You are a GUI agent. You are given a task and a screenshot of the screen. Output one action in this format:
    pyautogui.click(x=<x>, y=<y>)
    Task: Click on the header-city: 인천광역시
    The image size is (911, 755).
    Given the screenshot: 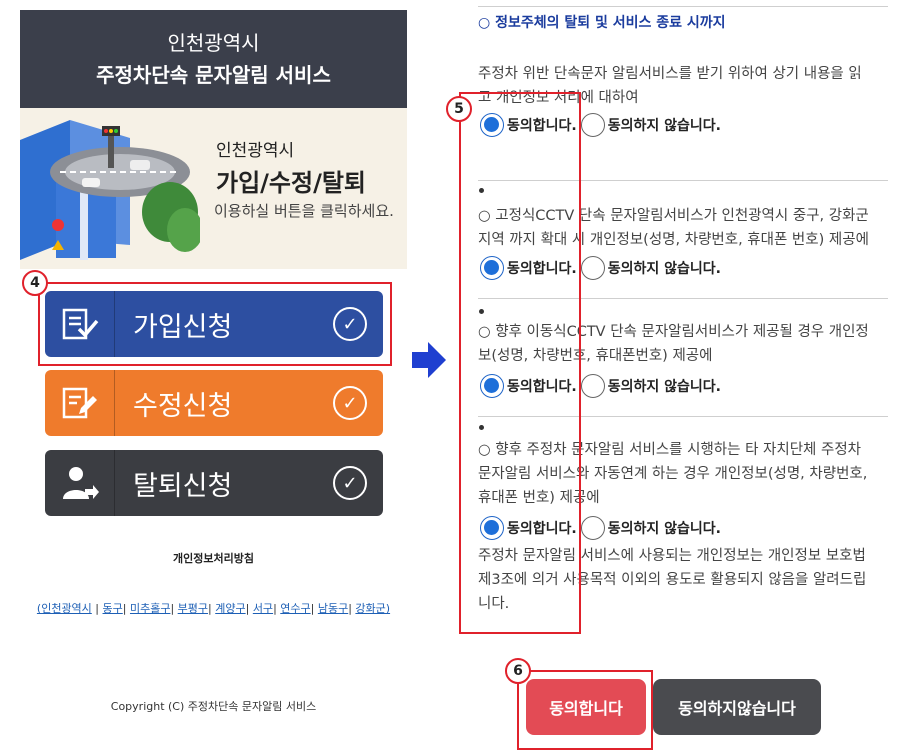 What is the action you would take?
    pyautogui.click(x=213, y=43)
    